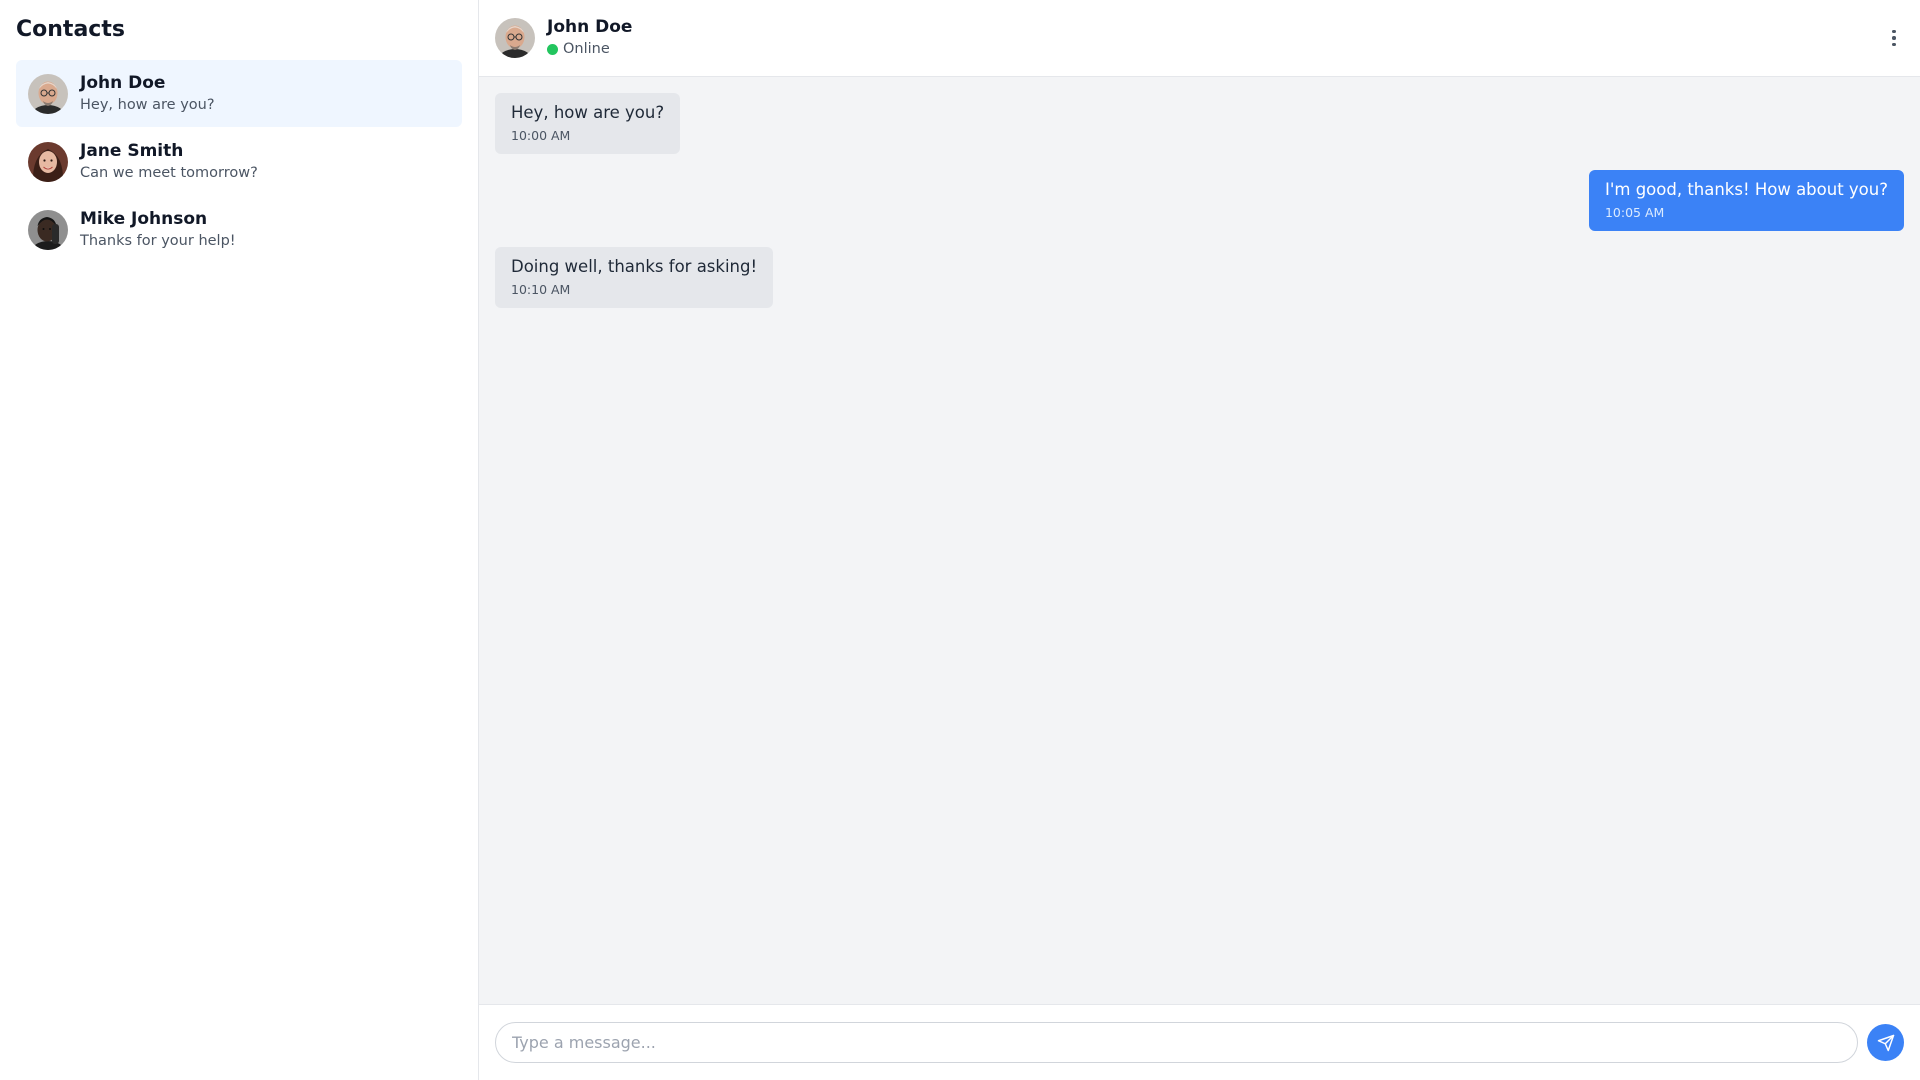 The width and height of the screenshot is (1920, 1080). I want to click on message-input, so click(1176, 1042).